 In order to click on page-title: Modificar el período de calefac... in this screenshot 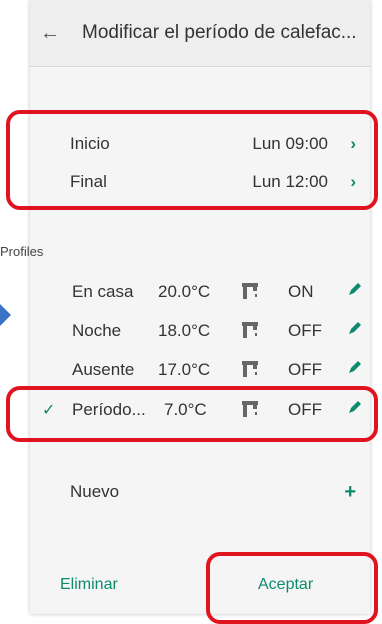, I will do `click(219, 32)`.